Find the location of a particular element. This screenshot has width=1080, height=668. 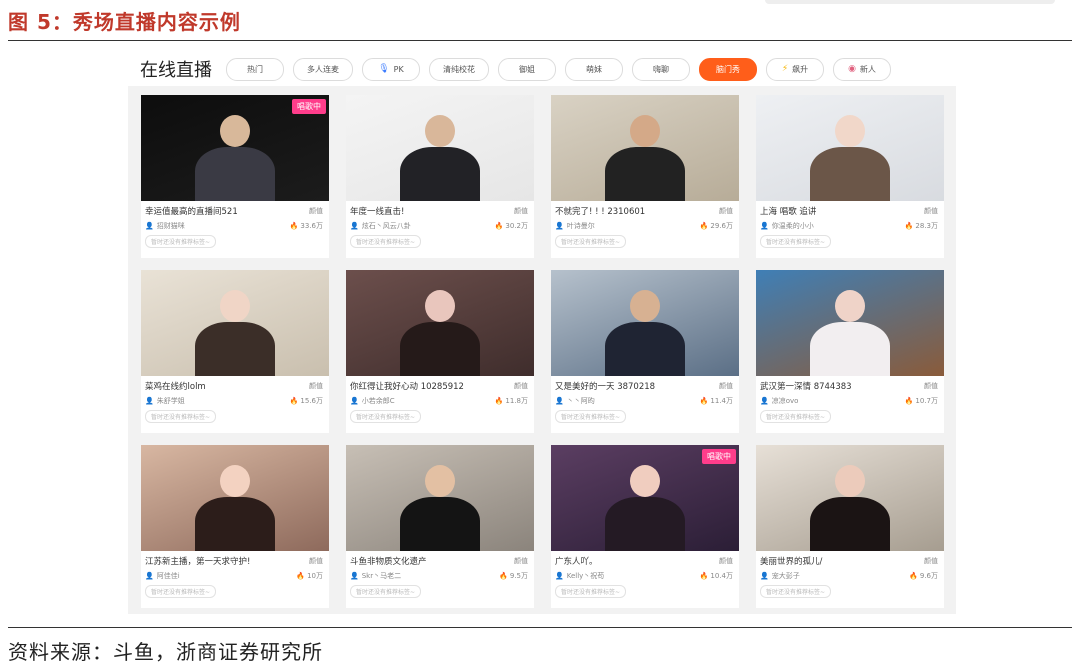

stream-card: 美丽世界的孤儿/颜值 👤 宠大彭子 🔥 9.6万 暂时还没有推荐标签~ is located at coordinates (850, 526).